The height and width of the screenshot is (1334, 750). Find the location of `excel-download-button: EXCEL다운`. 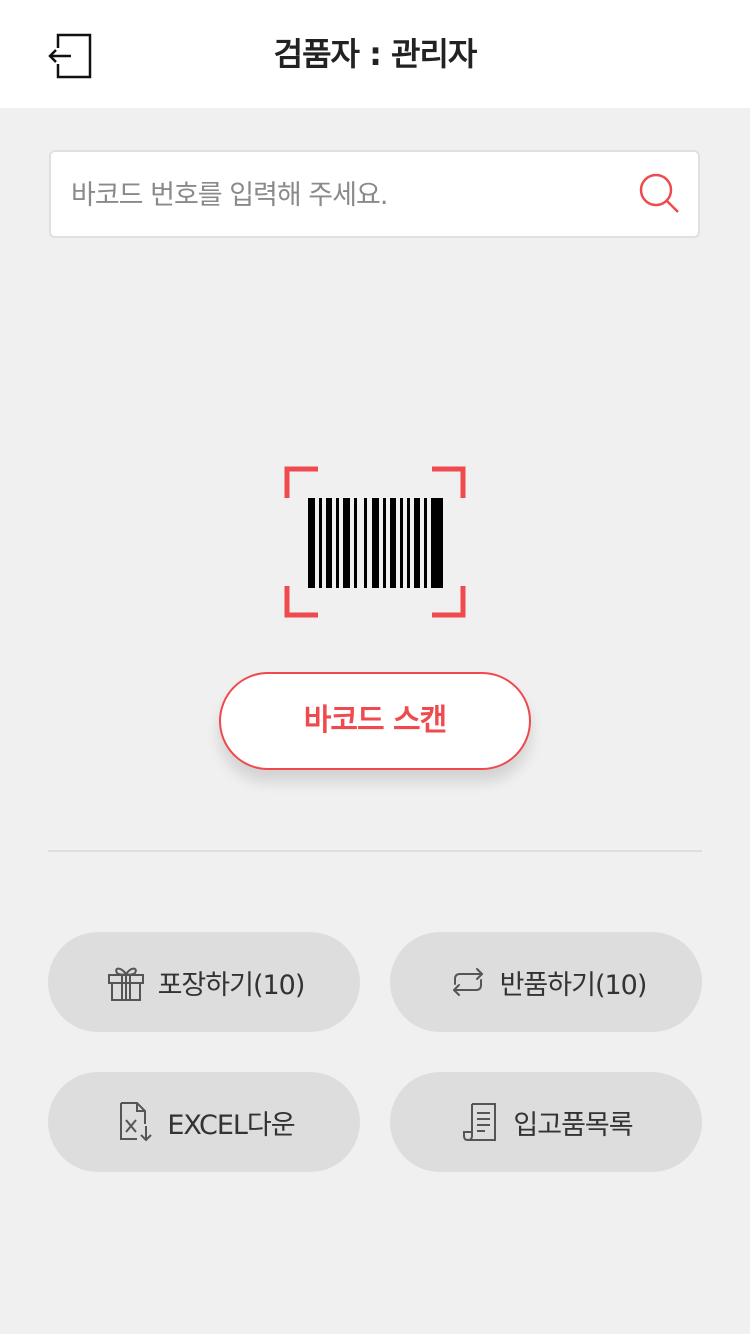

excel-download-button: EXCEL다운 is located at coordinates (204, 1122).